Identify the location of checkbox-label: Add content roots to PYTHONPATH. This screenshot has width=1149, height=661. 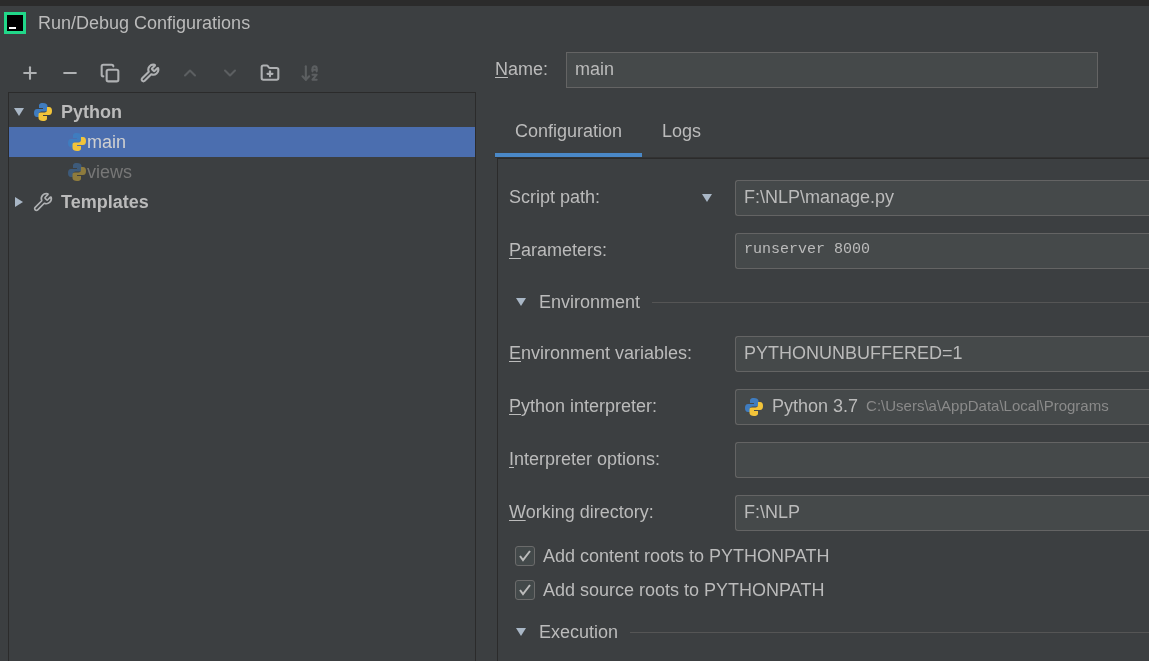
(686, 556).